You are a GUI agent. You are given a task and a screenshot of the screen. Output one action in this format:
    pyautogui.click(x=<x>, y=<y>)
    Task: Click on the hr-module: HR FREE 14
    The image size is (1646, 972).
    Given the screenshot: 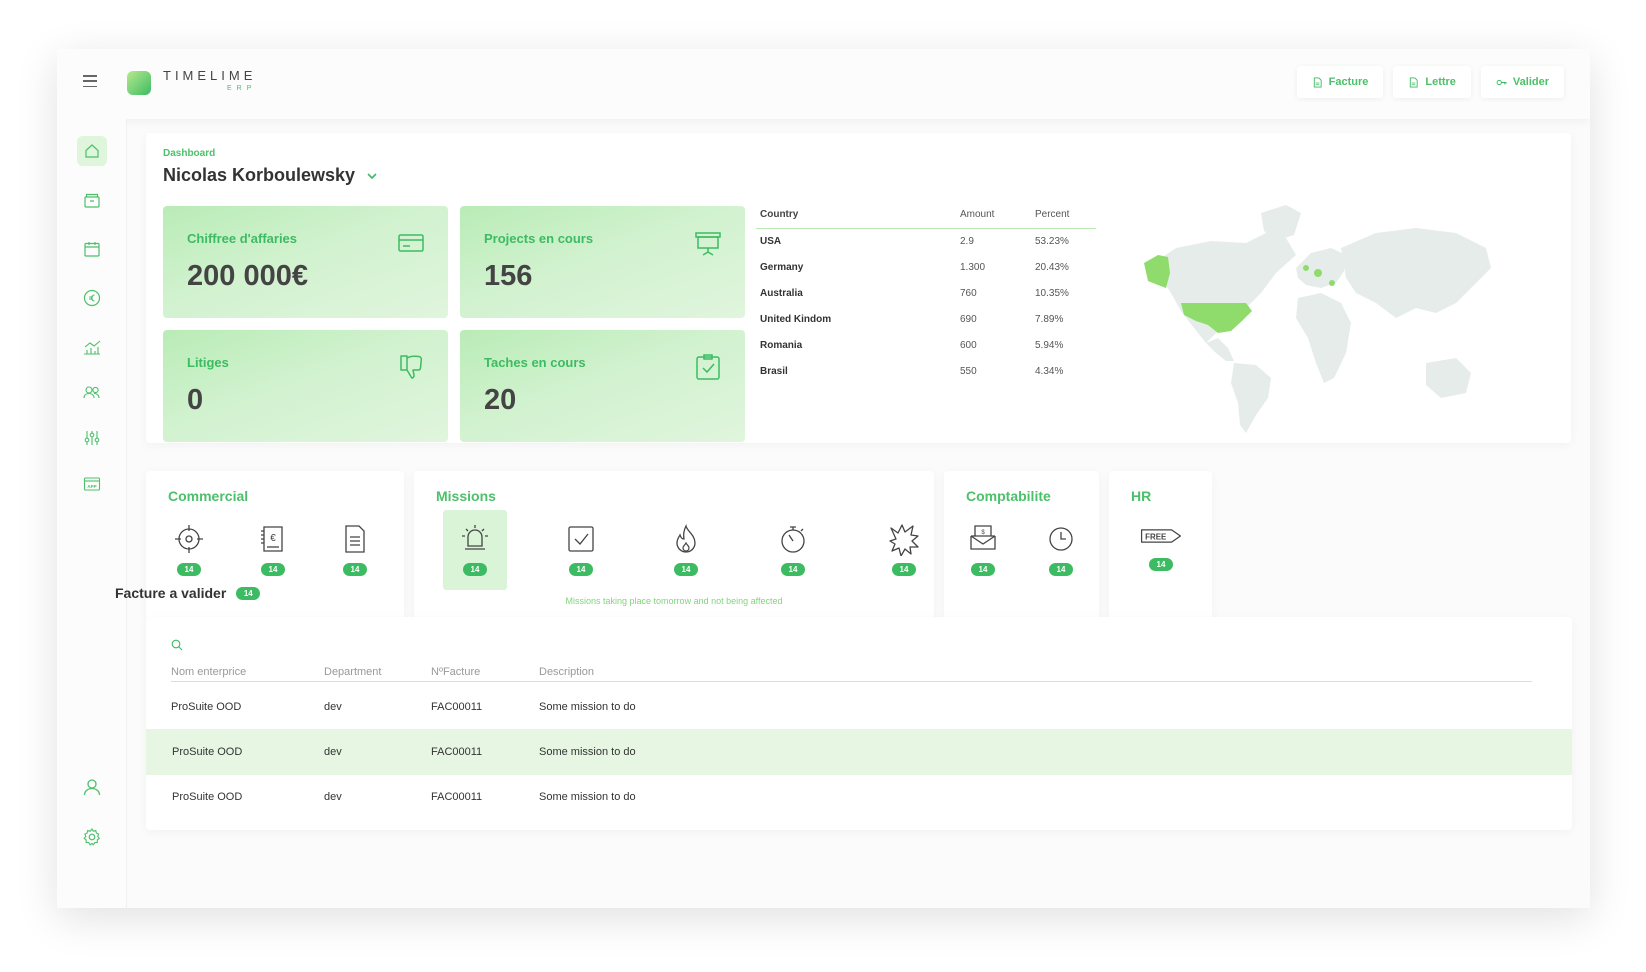 What is the action you would take?
    pyautogui.click(x=1160, y=545)
    